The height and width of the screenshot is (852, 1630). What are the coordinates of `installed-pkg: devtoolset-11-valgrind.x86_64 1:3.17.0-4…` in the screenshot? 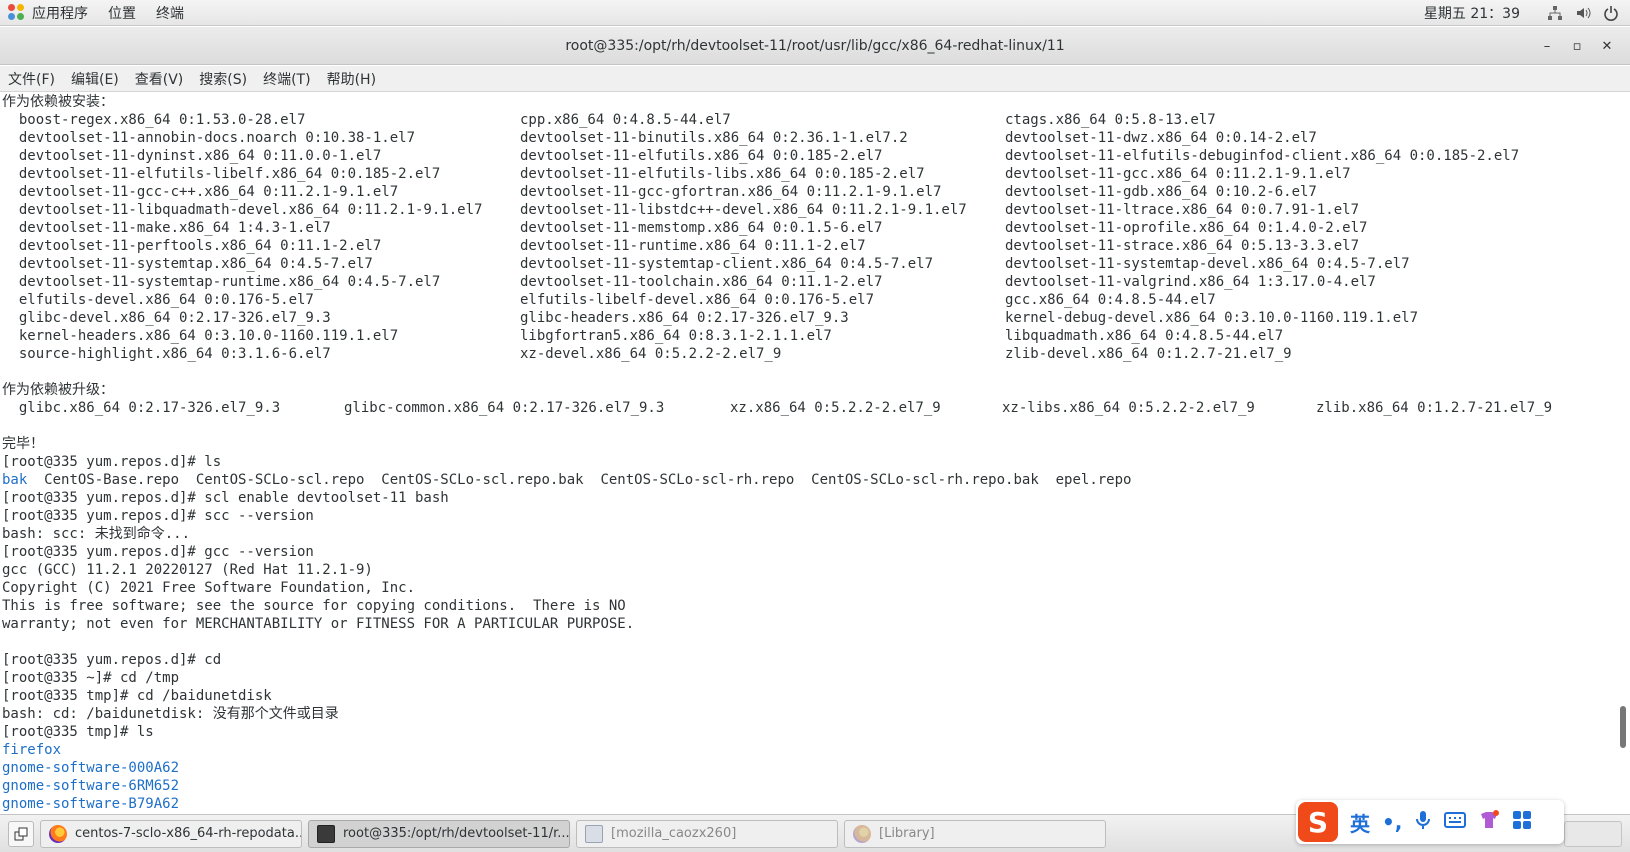 It's located at (1190, 282).